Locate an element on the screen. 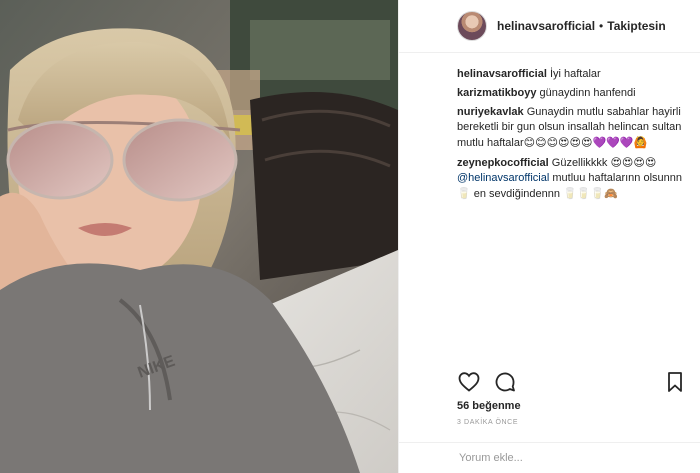 The height and width of the screenshot is (473, 700). comment-emojis: 🥛 is located at coordinates (464, 193).